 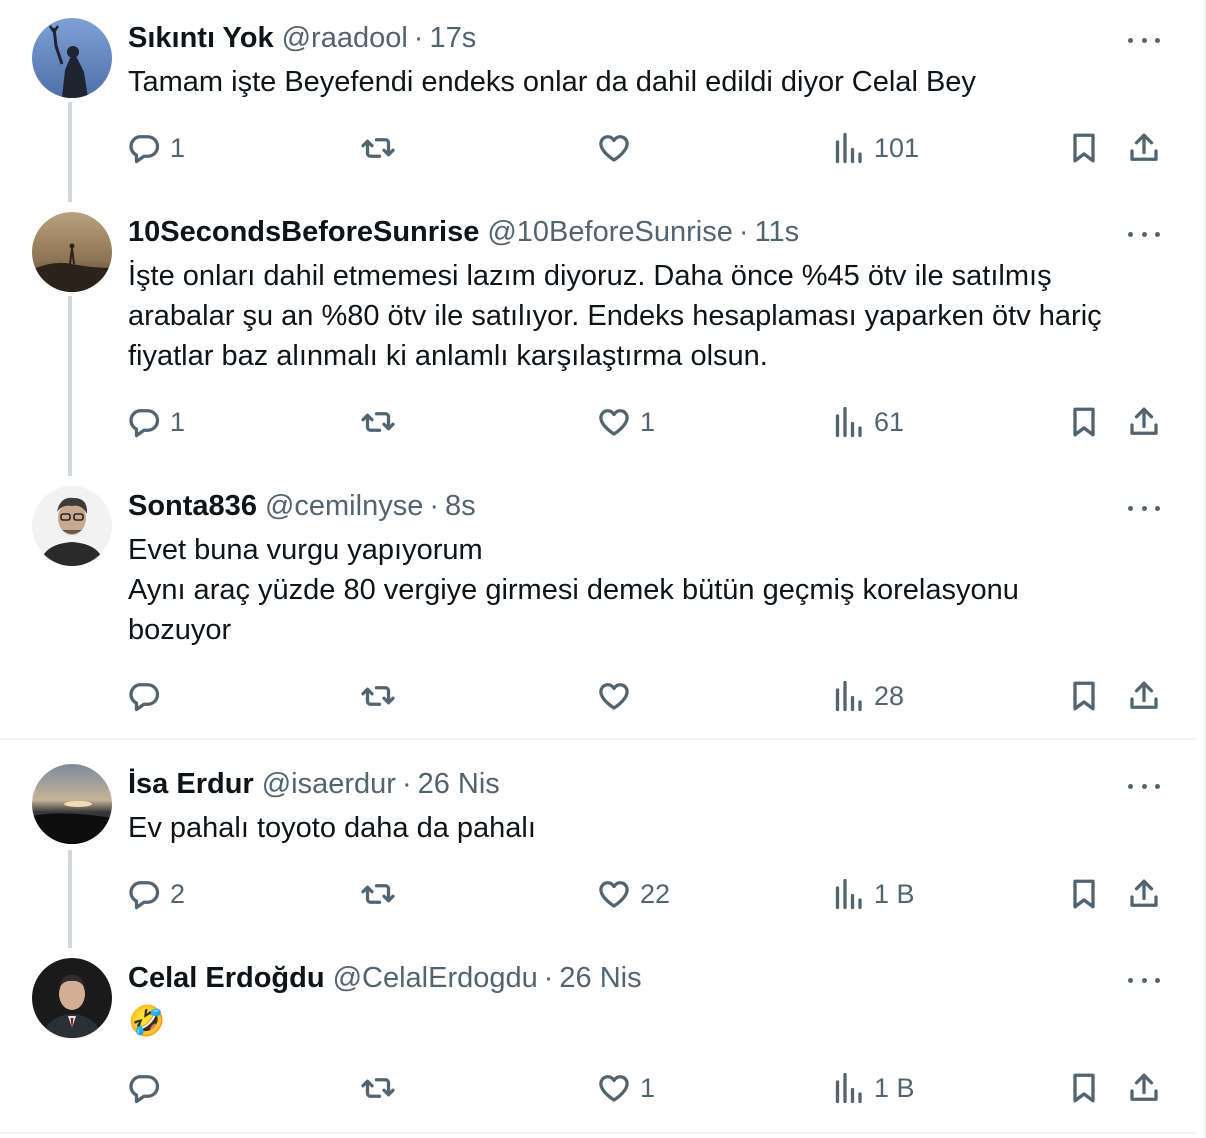 What do you see at coordinates (329, 784) in the screenshot?
I see `user-handle: @isaerdur` at bounding box center [329, 784].